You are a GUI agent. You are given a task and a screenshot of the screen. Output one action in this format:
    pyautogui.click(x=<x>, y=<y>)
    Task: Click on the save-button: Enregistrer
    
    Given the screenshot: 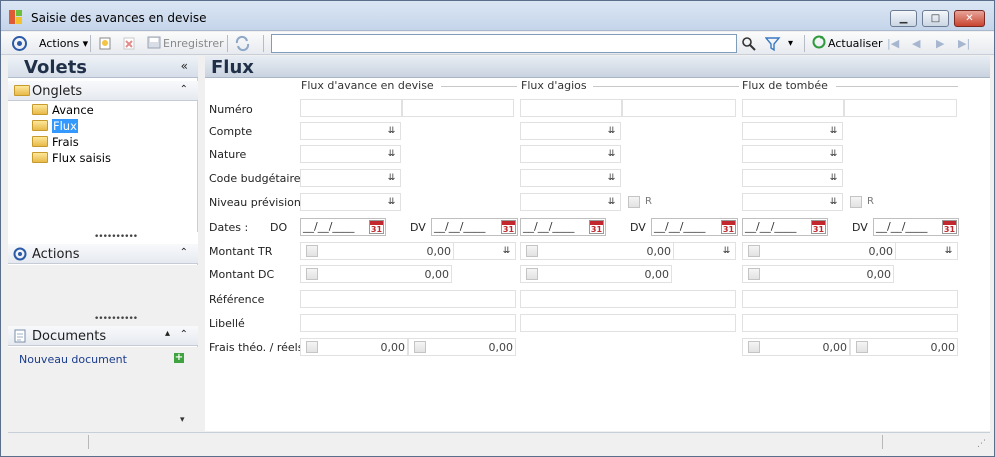 What is the action you would take?
    pyautogui.click(x=185, y=43)
    